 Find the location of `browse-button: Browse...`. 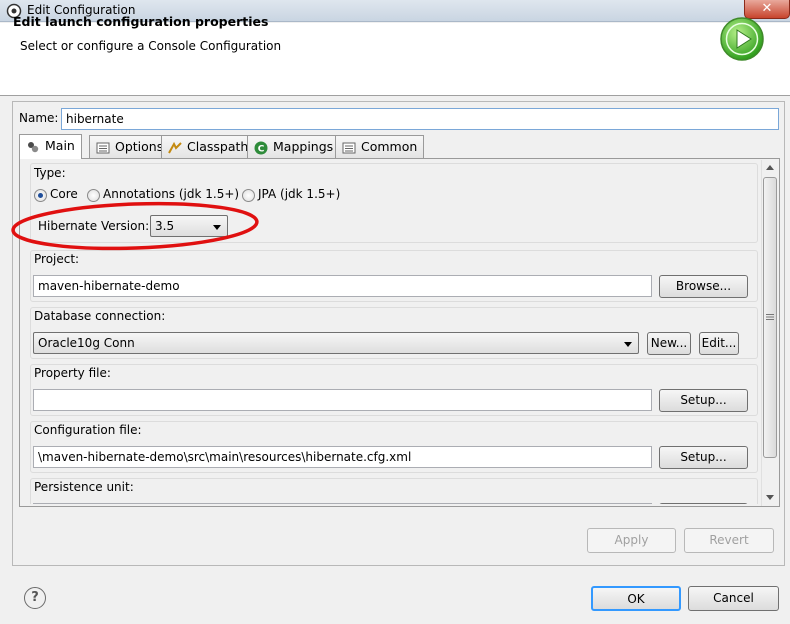

browse-button: Browse... is located at coordinates (703, 286).